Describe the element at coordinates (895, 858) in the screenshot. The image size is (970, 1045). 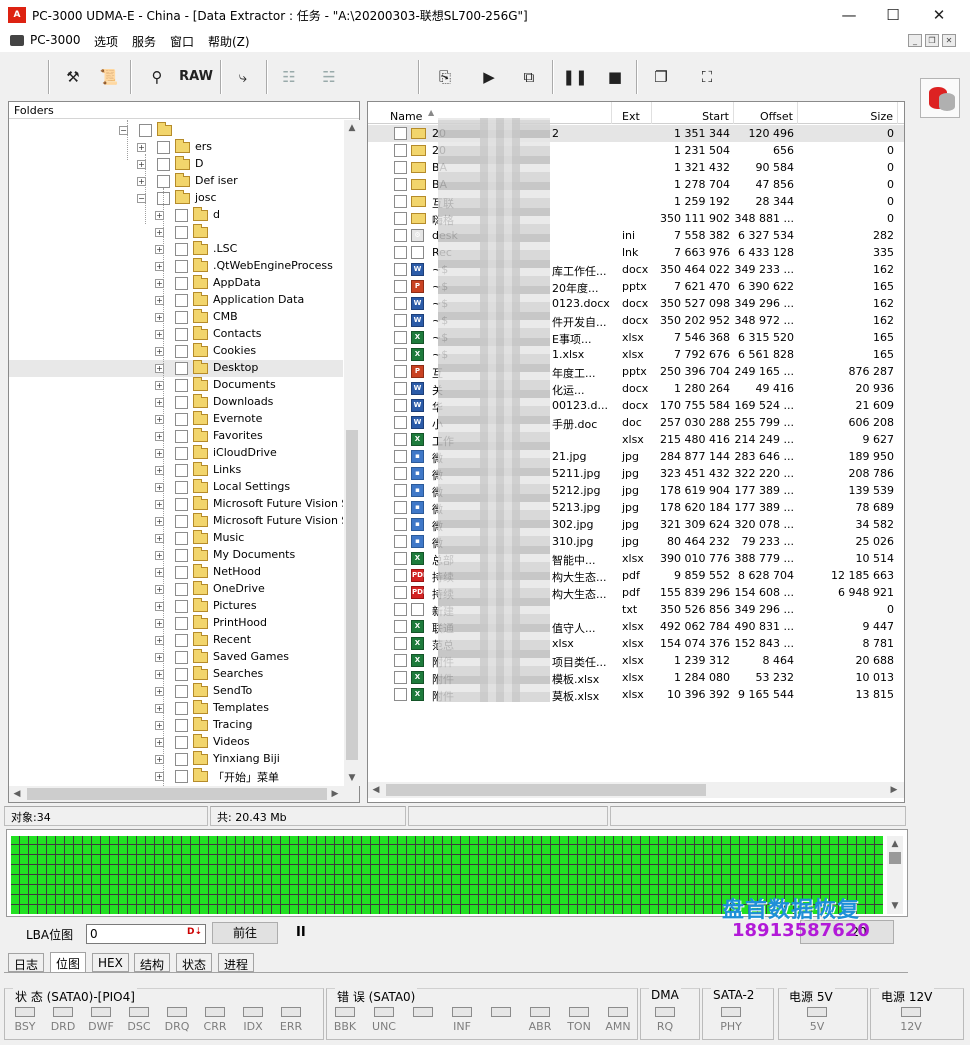
I see `lba-vscroll-thumb` at that location.